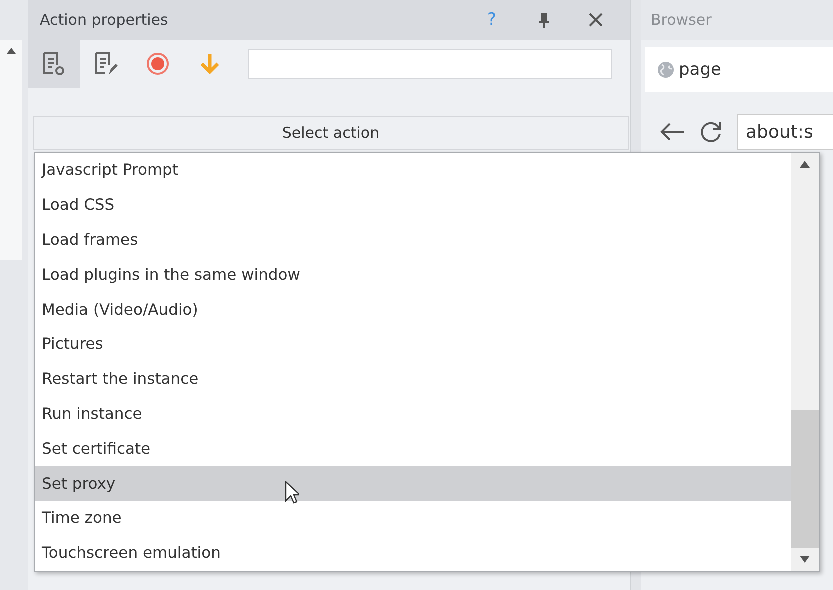 The image size is (833, 590). What do you see at coordinates (666, 69) in the screenshot?
I see `globe-icon` at bounding box center [666, 69].